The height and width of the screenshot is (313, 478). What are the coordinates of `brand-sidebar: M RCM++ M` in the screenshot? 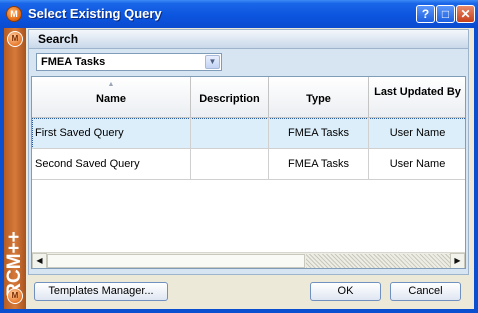 It's located at (15, 168).